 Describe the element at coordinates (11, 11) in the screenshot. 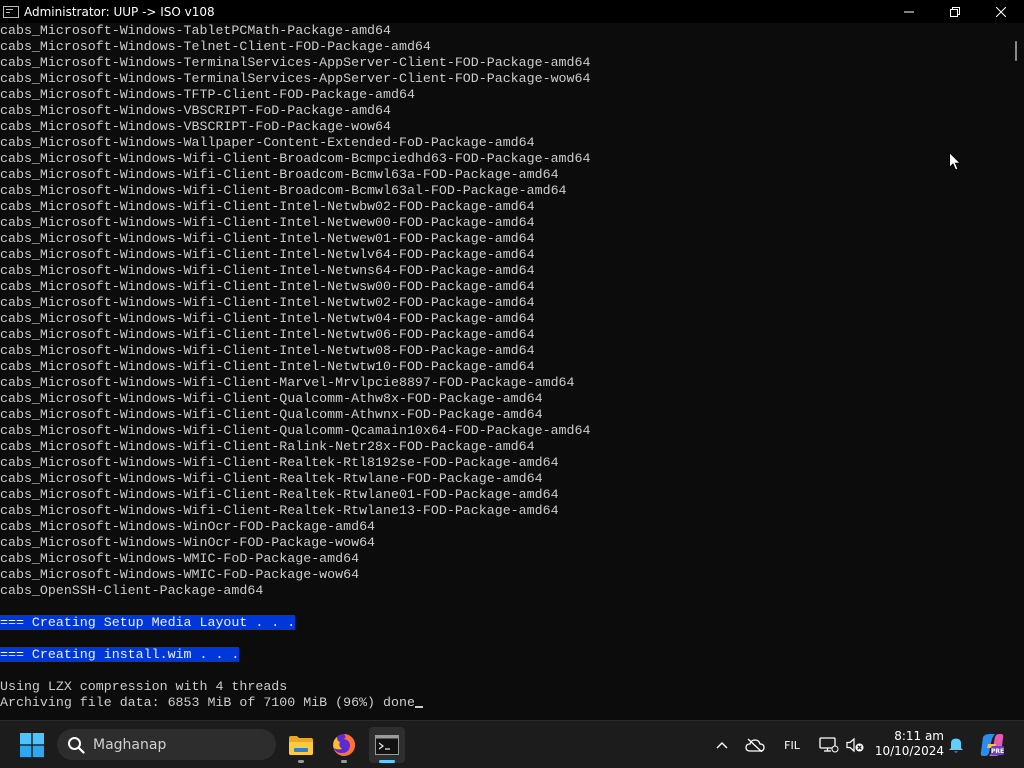

I see `console-app-icon` at that location.